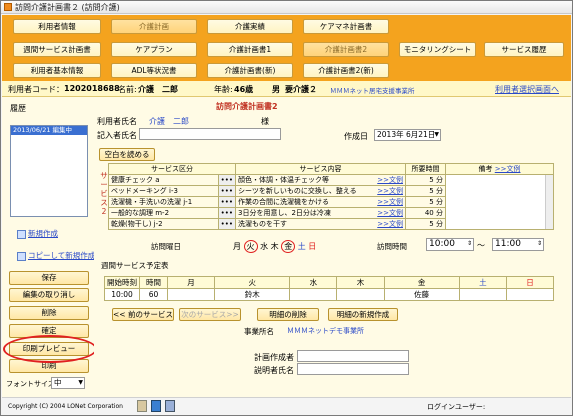 This screenshot has width=573, height=416. Describe the element at coordinates (80, 382) in the screenshot. I see `chevron-down-icon: ▼` at that location.